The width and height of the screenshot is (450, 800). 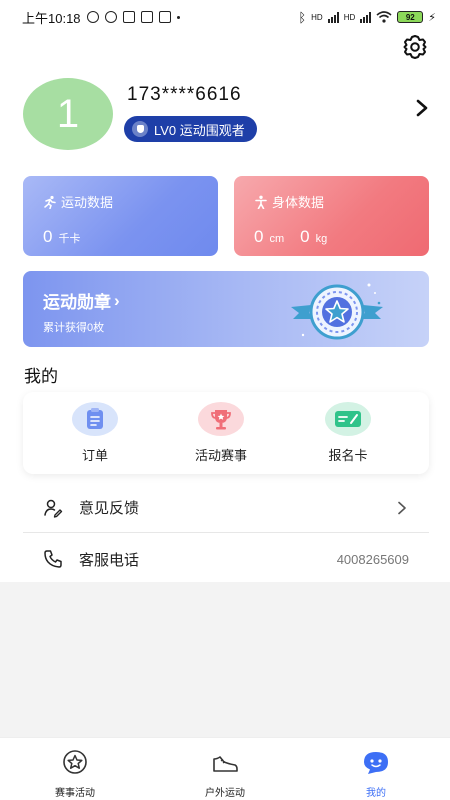 I want to click on feedback-label: 意见反馈, so click(x=109, y=508).